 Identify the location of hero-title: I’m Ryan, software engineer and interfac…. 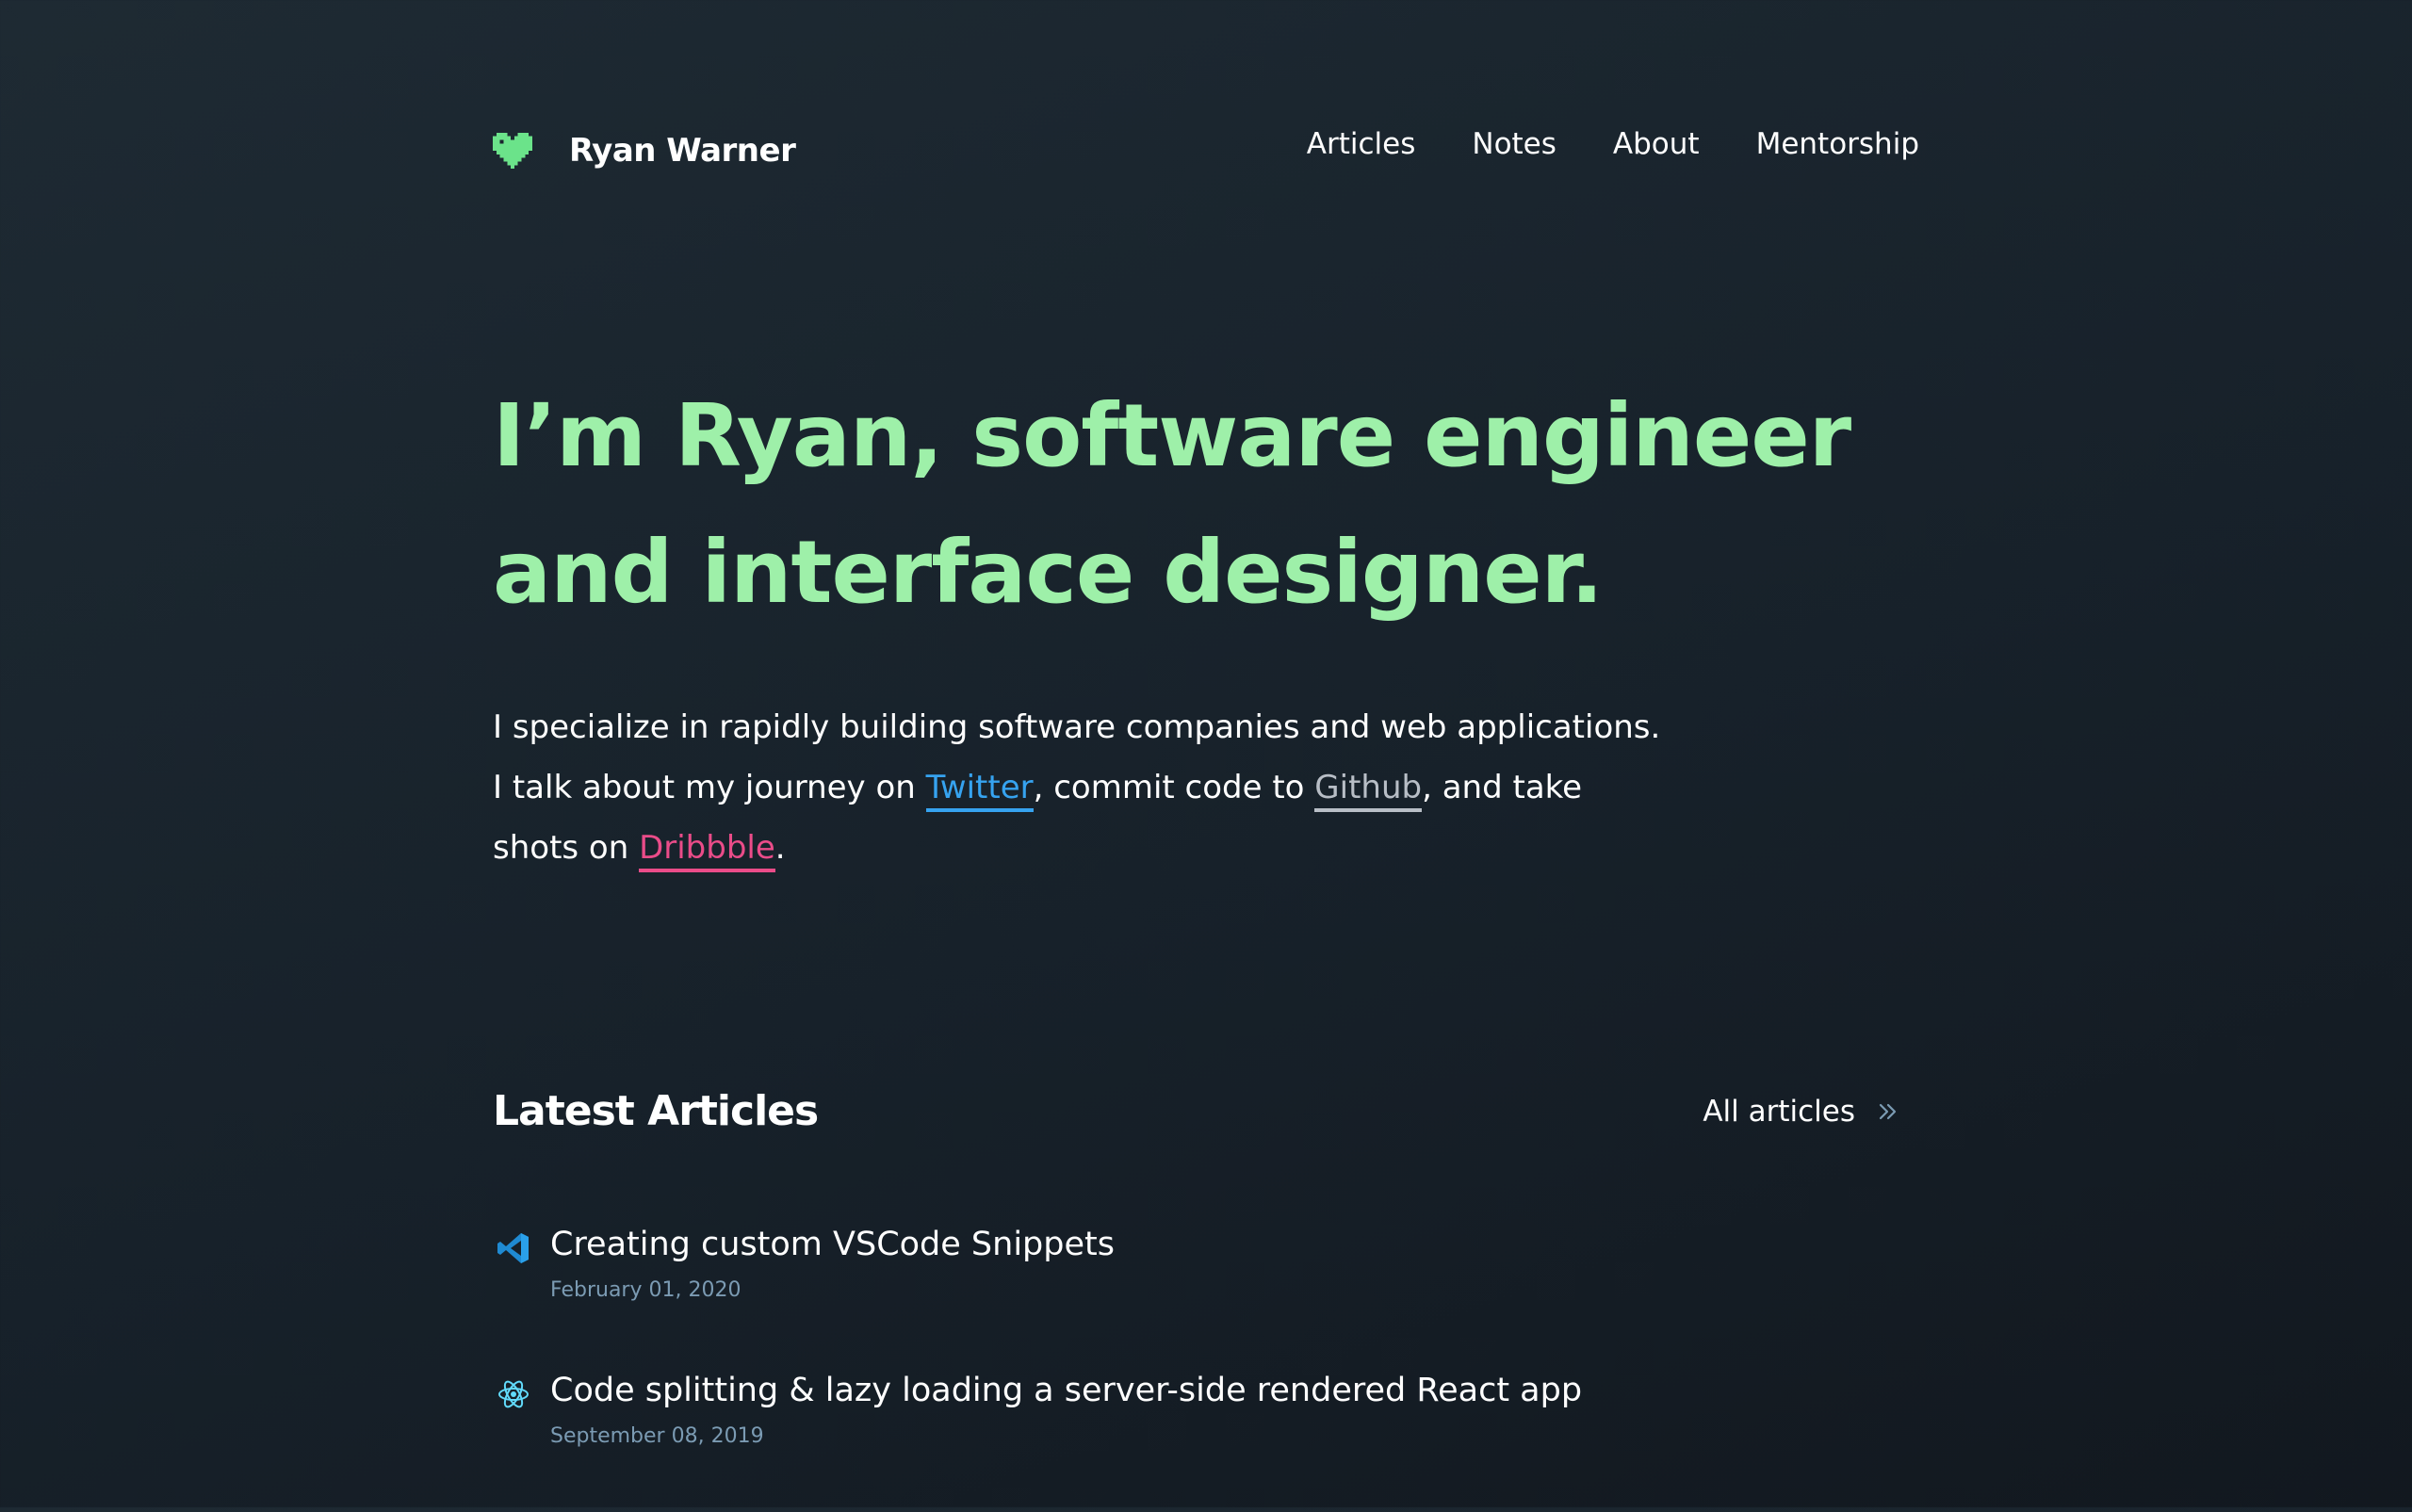
(1172, 504).